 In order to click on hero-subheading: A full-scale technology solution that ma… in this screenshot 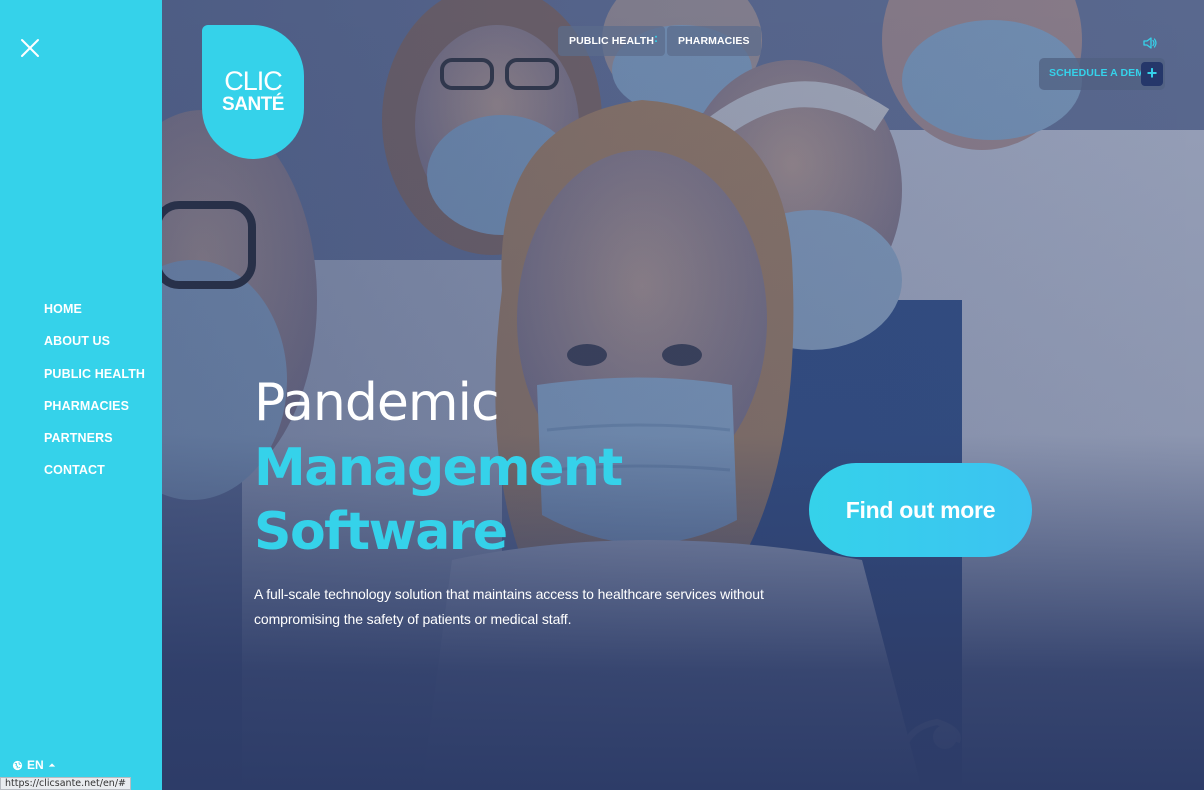, I will do `click(509, 606)`.